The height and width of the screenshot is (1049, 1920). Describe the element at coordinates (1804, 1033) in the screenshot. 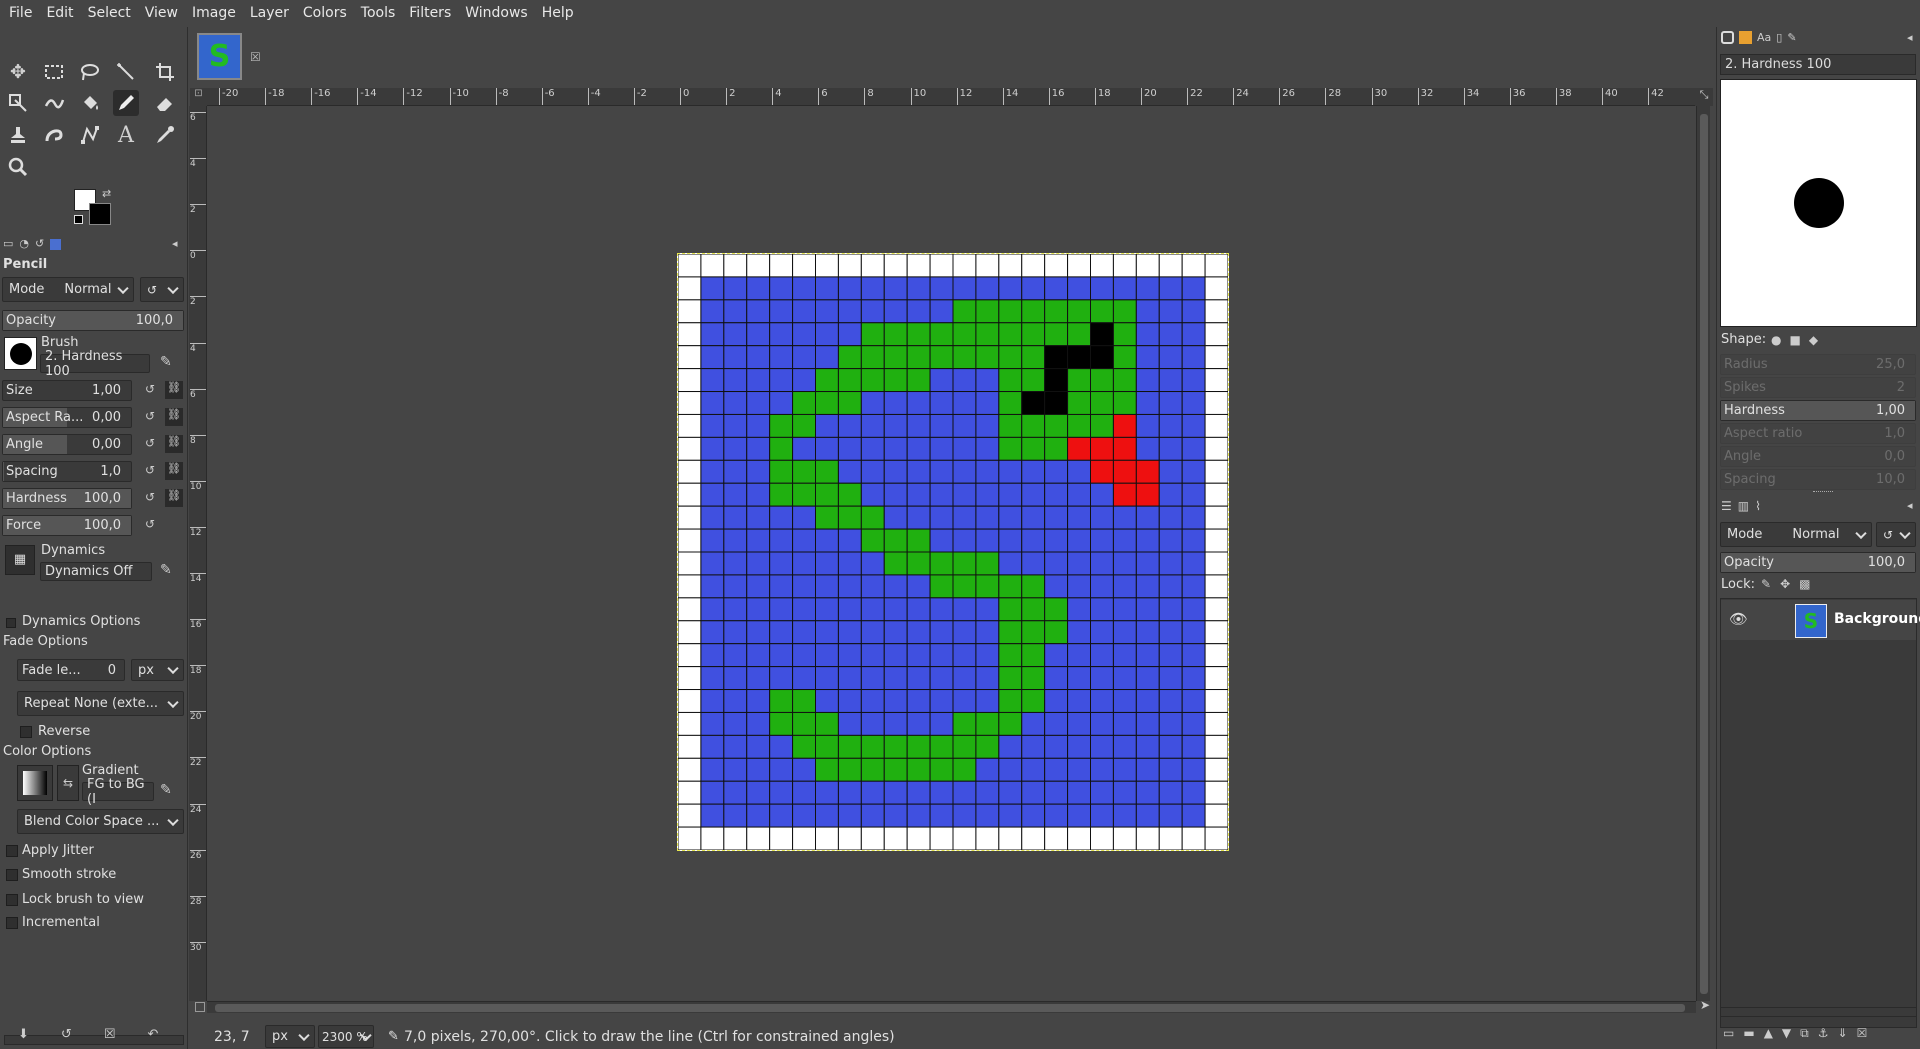

I see `duplicate-layer-icon: ⧉` at that location.